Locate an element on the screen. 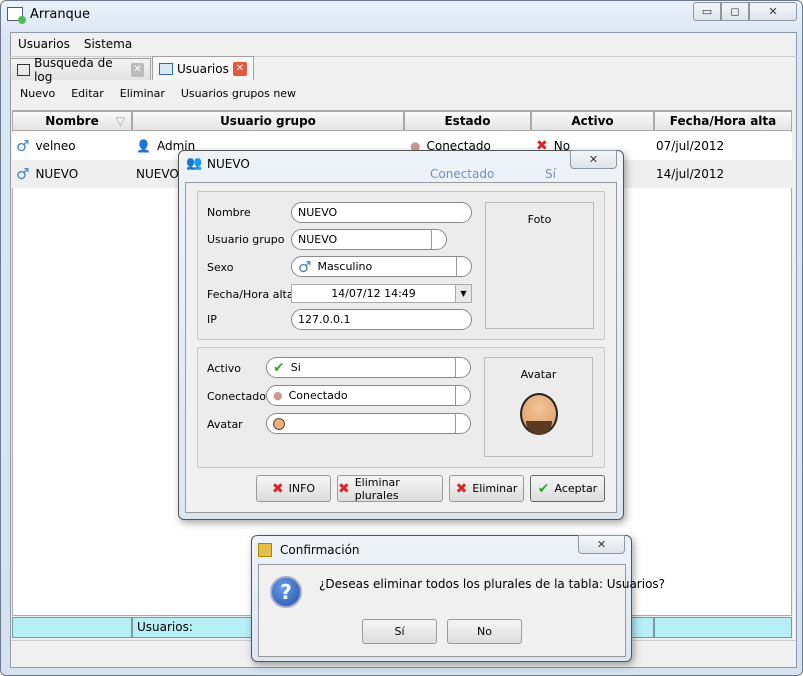  tab-usuarios: Usuarios ✕ is located at coordinates (203, 68).